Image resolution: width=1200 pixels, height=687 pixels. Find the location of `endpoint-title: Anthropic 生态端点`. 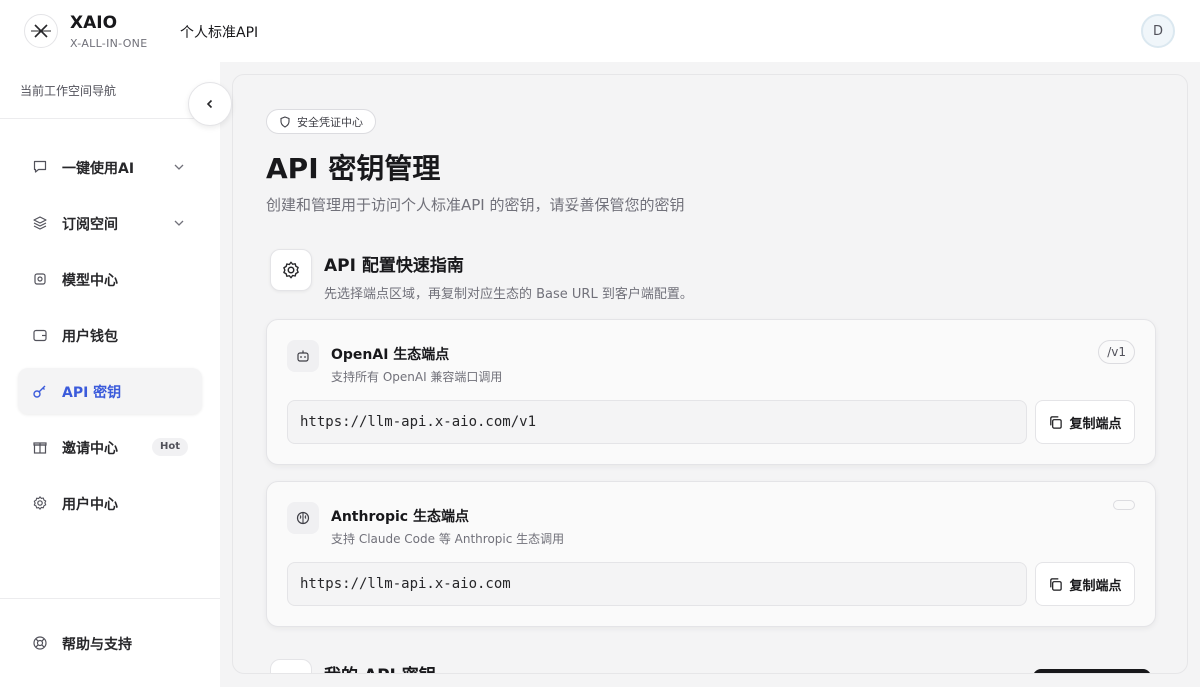

endpoint-title: Anthropic 生态端点 is located at coordinates (400, 517).